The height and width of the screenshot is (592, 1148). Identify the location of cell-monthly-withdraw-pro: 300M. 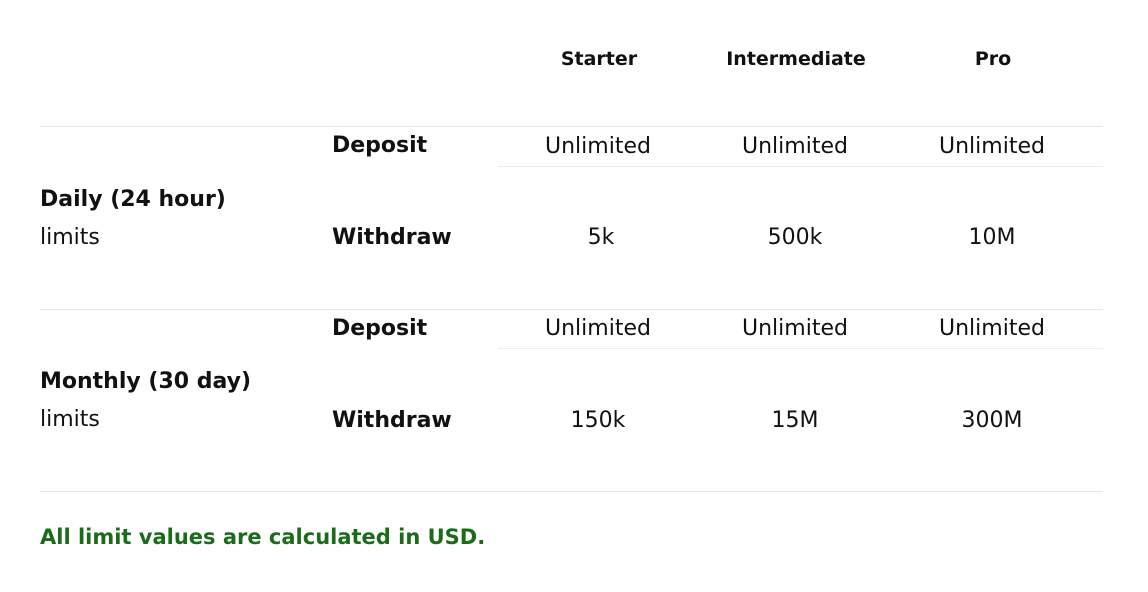
(992, 420).